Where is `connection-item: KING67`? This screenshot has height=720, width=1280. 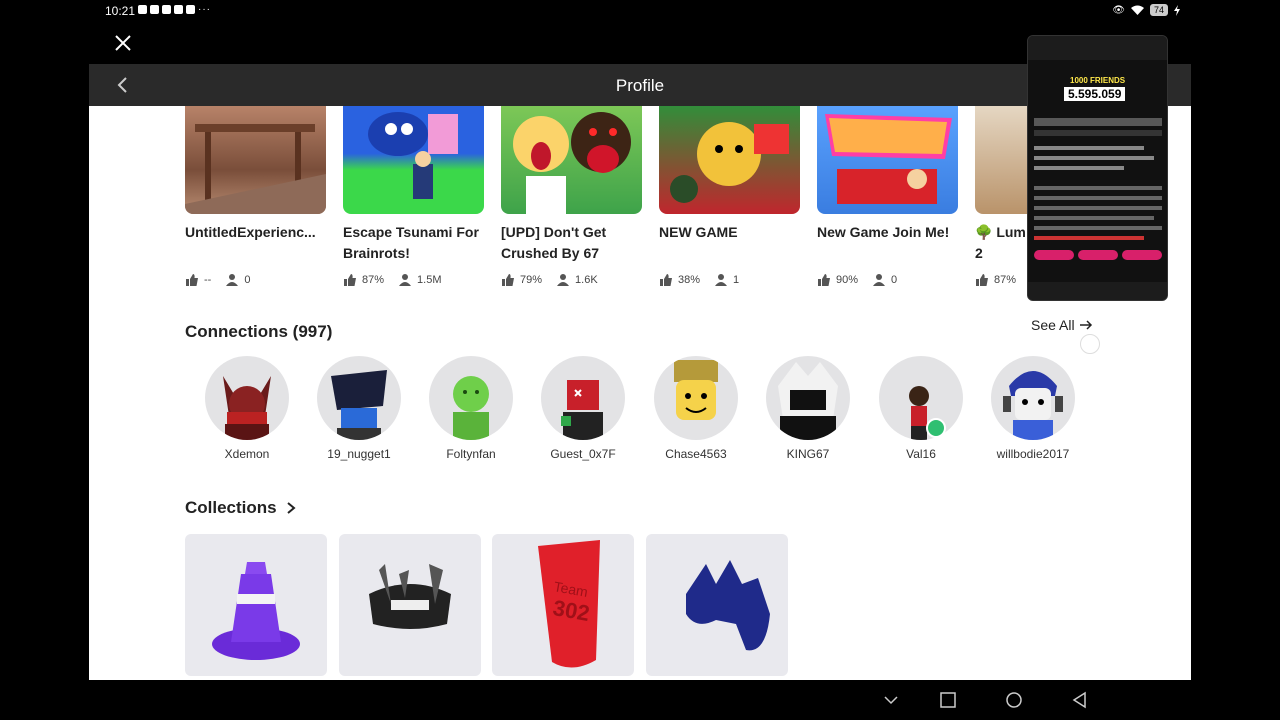 connection-item: KING67 is located at coordinates (808, 408).